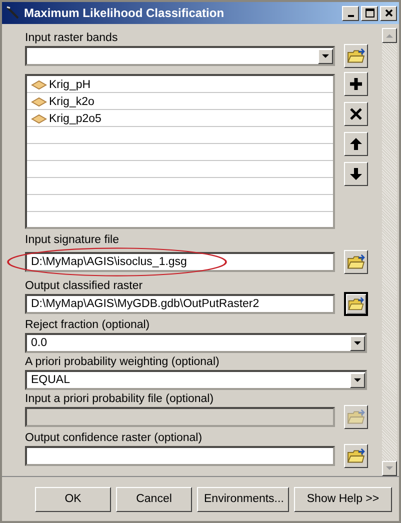 The image size is (401, 523). What do you see at coordinates (120, 399) in the screenshot?
I see `field-label: Input a priori probability file (optional)` at bounding box center [120, 399].